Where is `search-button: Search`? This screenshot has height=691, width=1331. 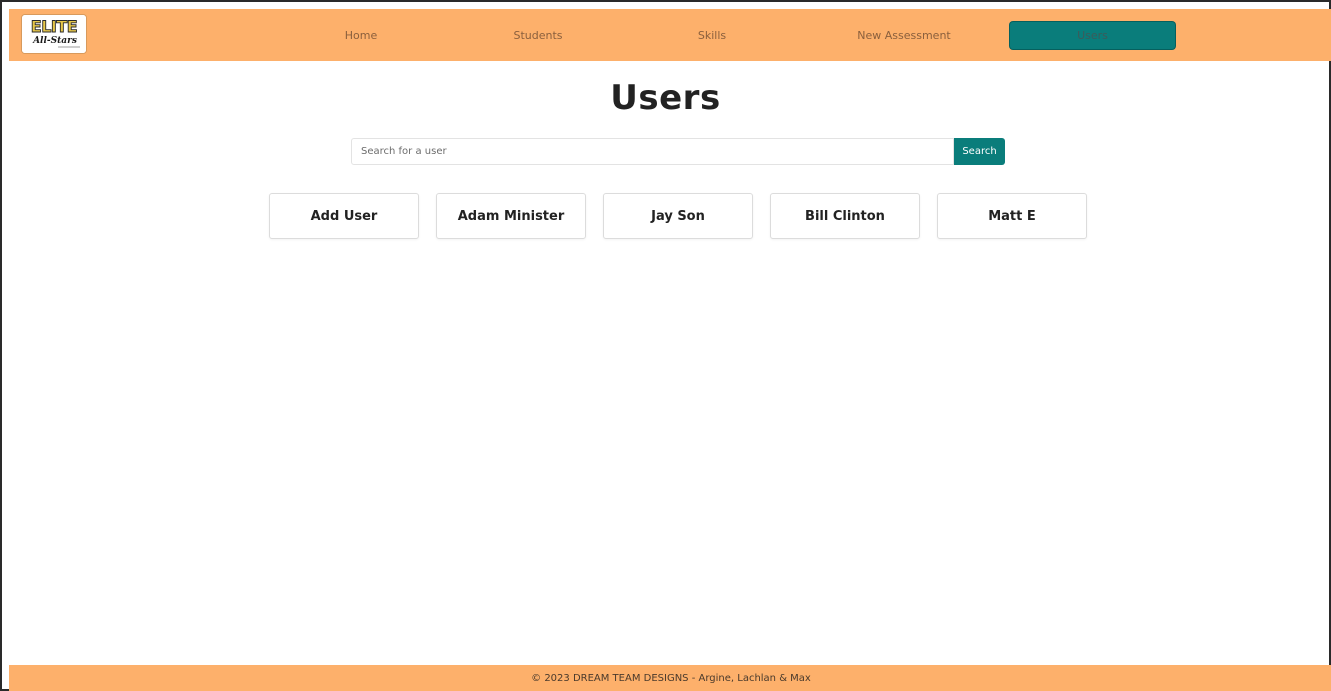 search-button: Search is located at coordinates (979, 151).